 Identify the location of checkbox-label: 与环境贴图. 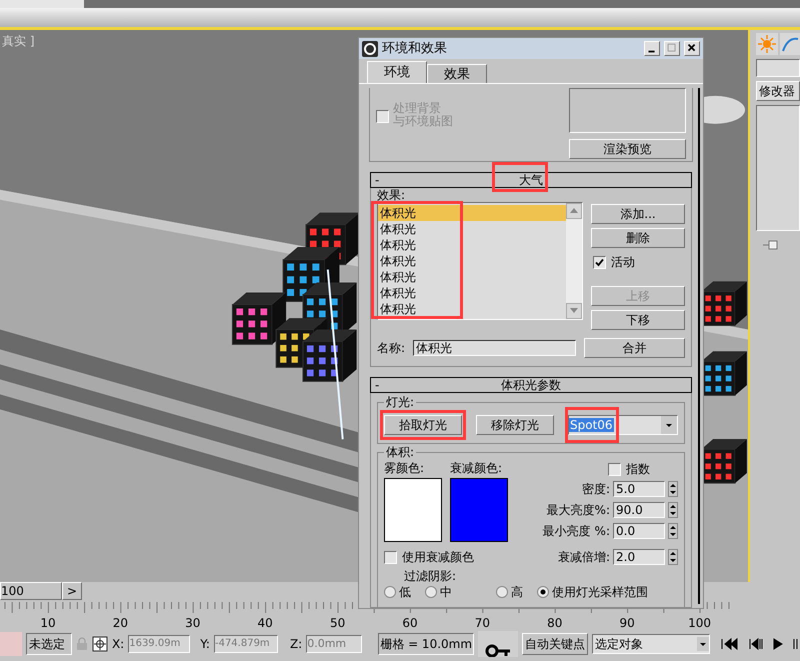
(423, 121).